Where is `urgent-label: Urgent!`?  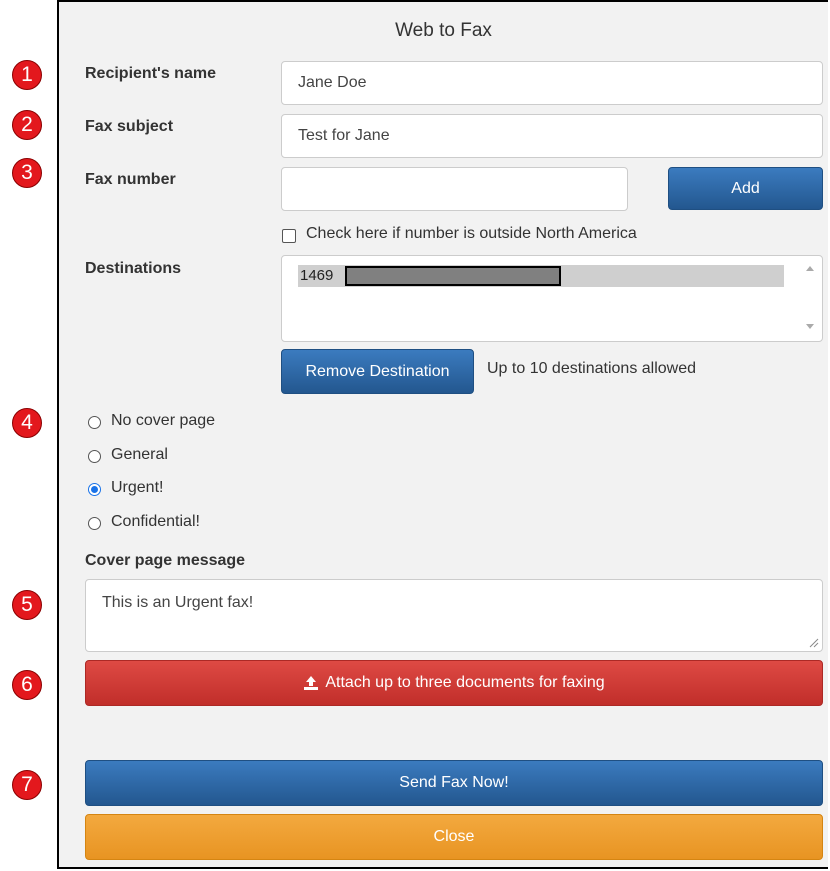
urgent-label: Urgent! is located at coordinates (137, 487).